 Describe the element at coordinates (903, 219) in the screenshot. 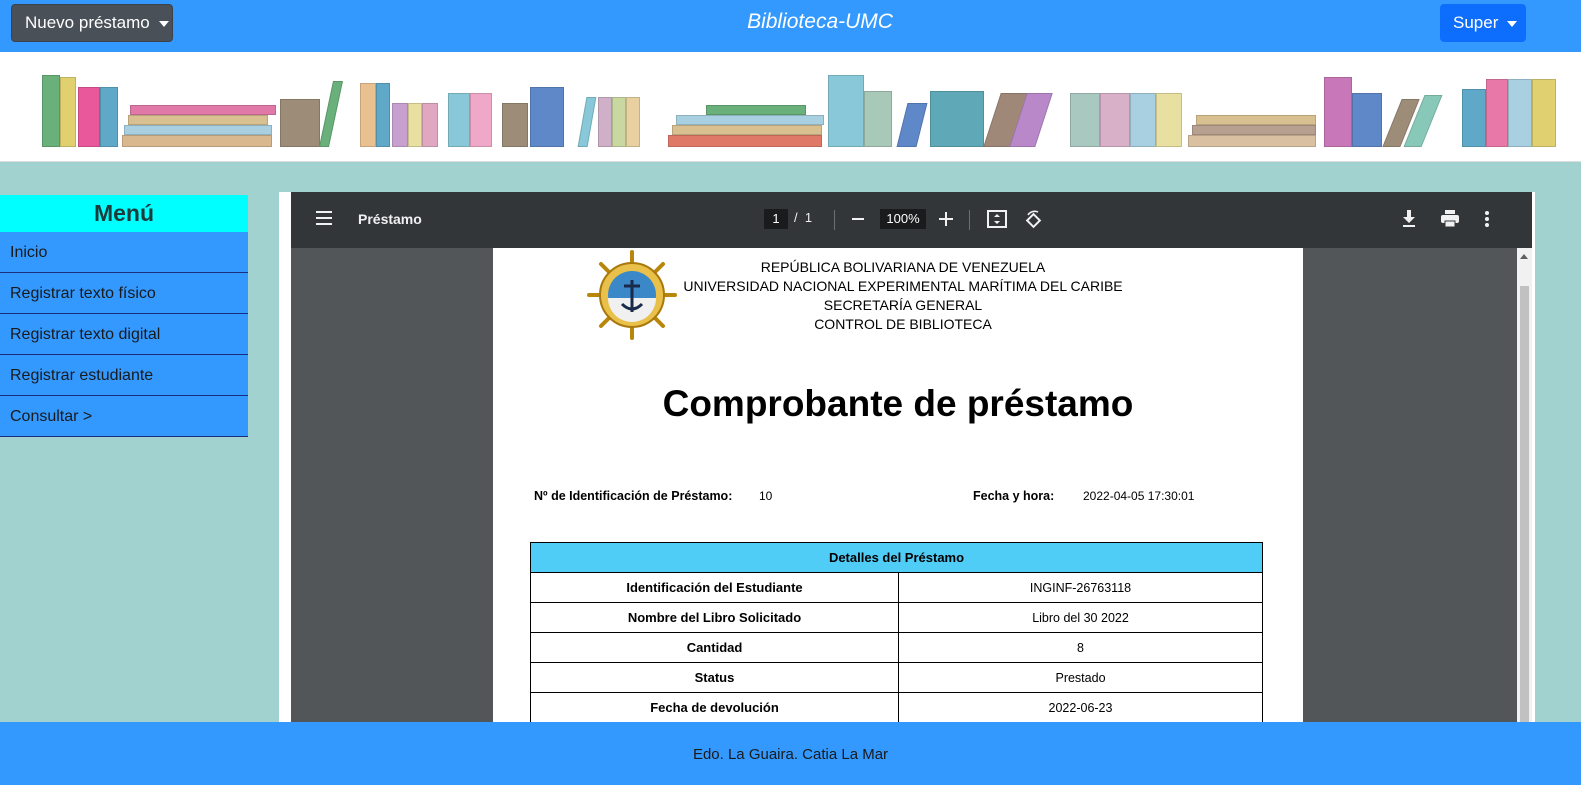

I see `zoom-level-input: 100%` at that location.